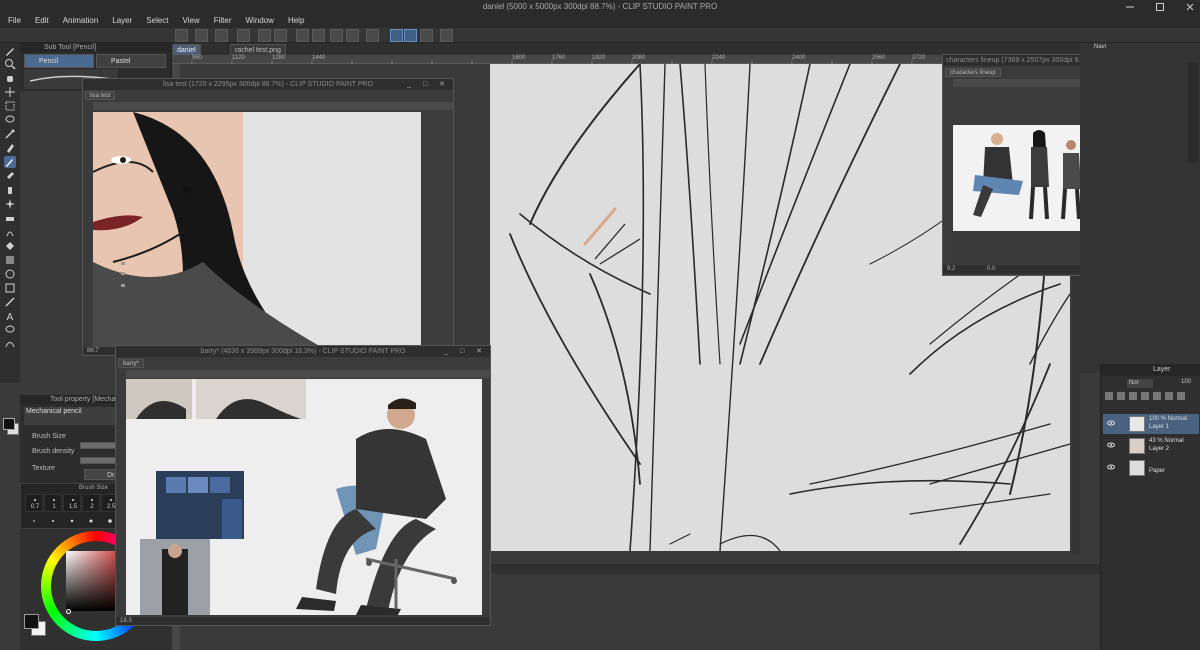 This screenshot has height=650, width=1200. I want to click on new-canvas-button, so click(181, 35).